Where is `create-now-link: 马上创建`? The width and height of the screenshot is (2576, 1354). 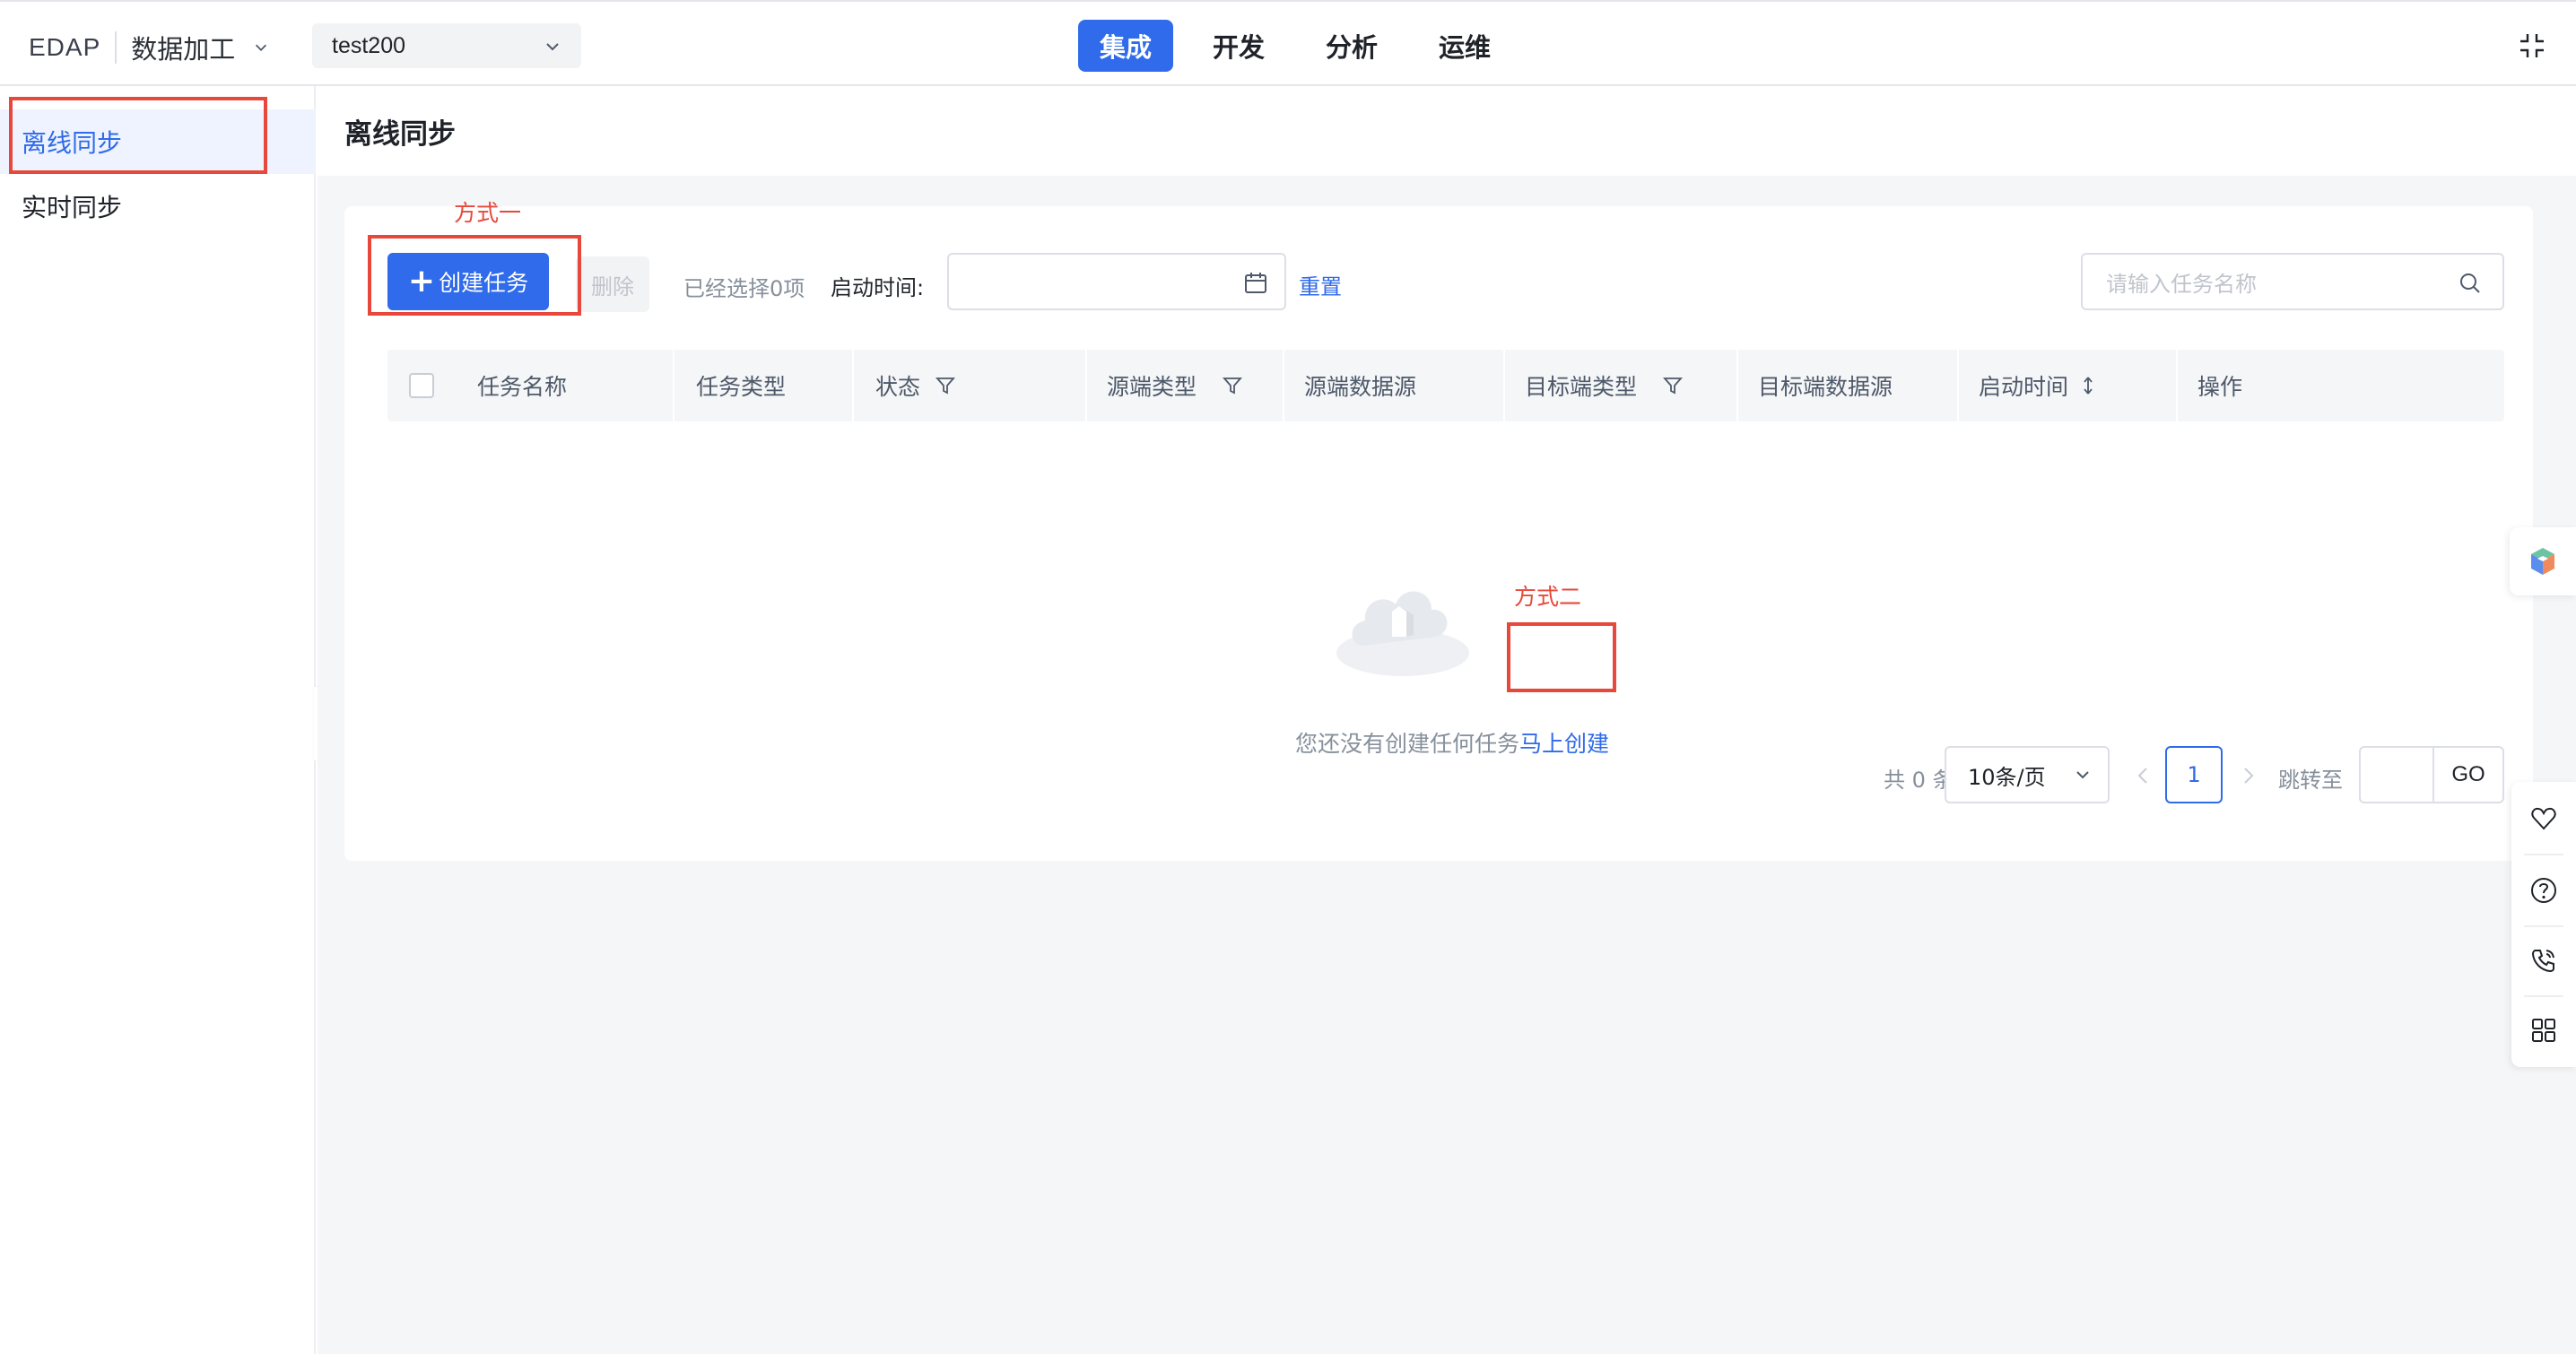 create-now-link: 马上创建 is located at coordinates (1564, 744).